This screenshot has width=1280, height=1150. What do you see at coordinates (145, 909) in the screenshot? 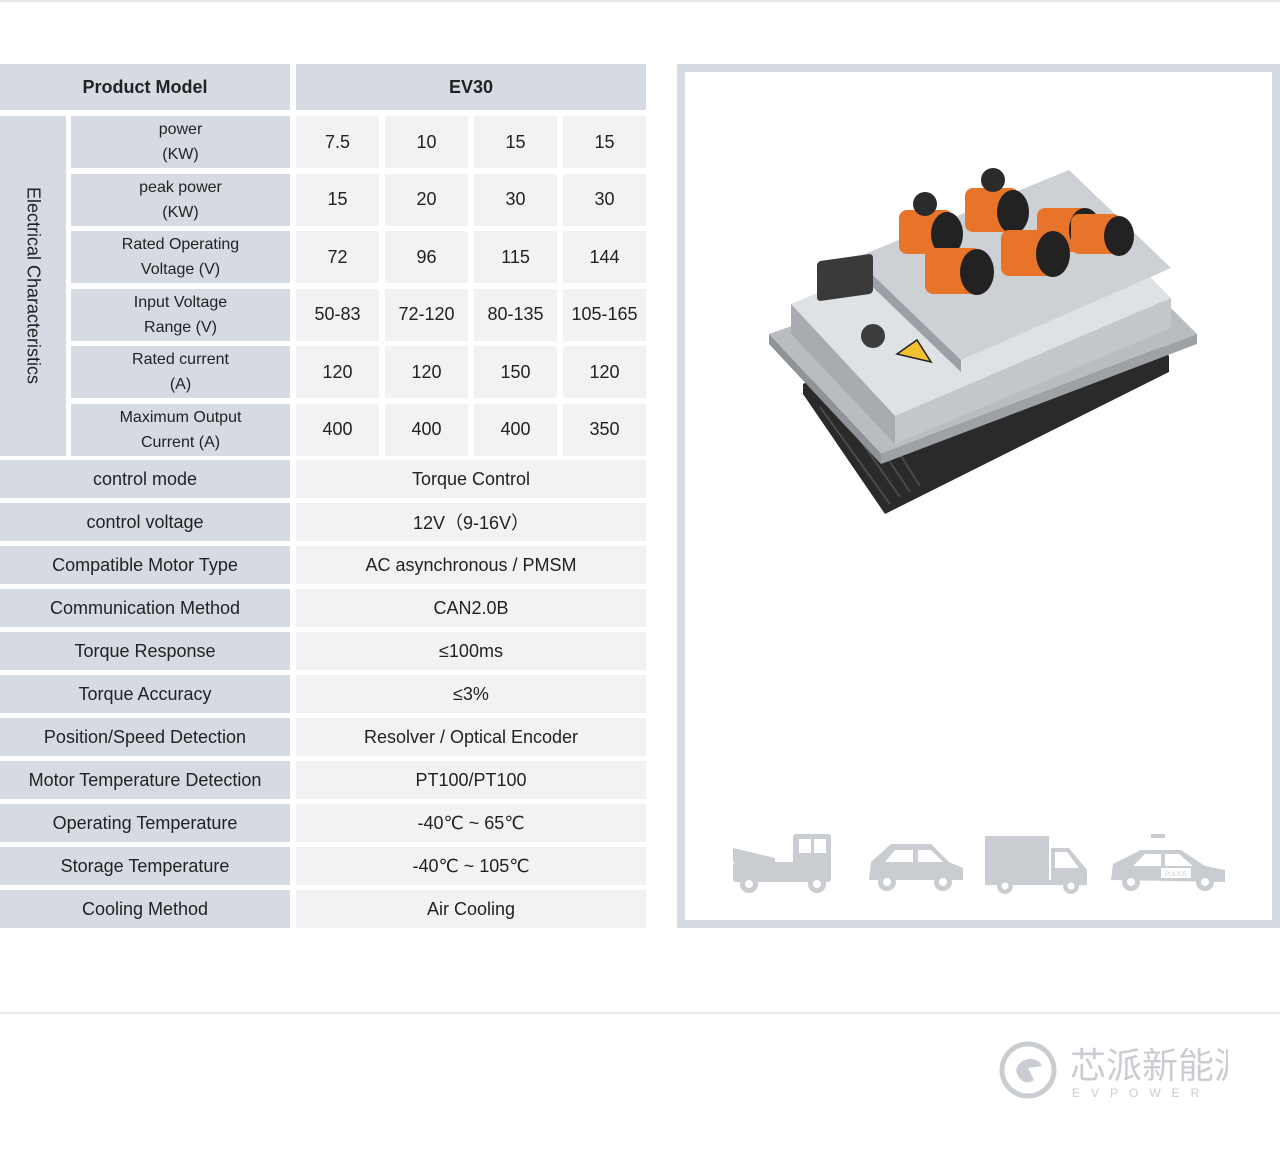
I see `spec-label-cell: Cooling Method` at bounding box center [145, 909].